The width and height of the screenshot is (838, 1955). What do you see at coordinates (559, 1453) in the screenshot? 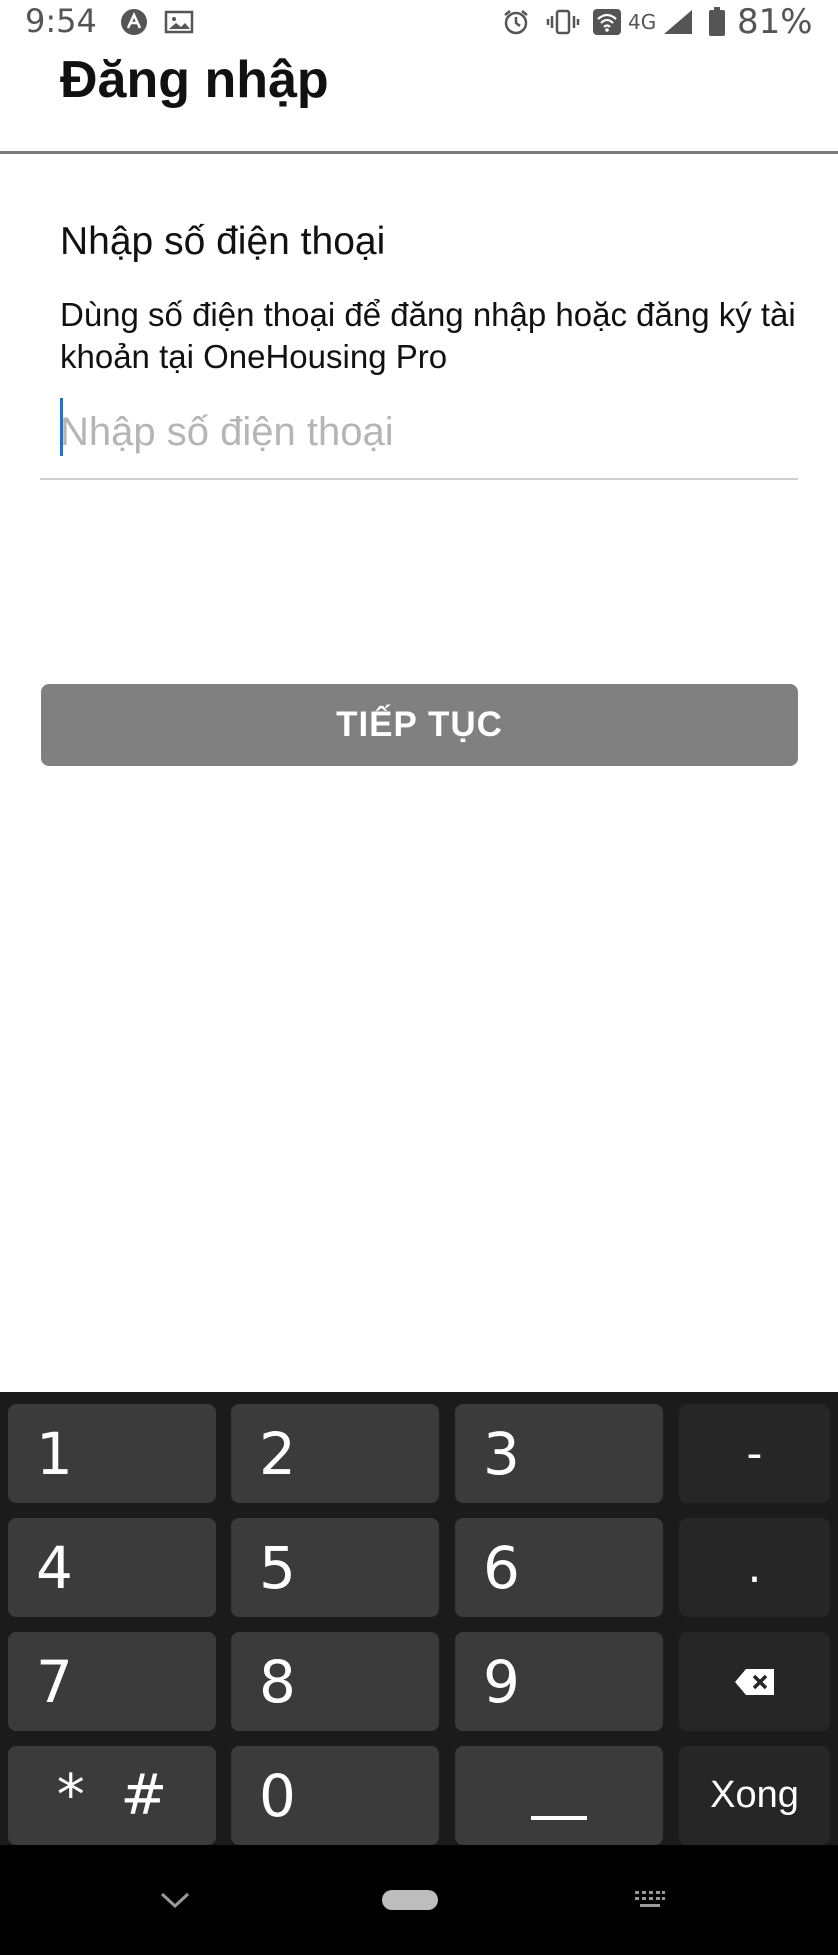
I see `key-3: 3` at bounding box center [559, 1453].